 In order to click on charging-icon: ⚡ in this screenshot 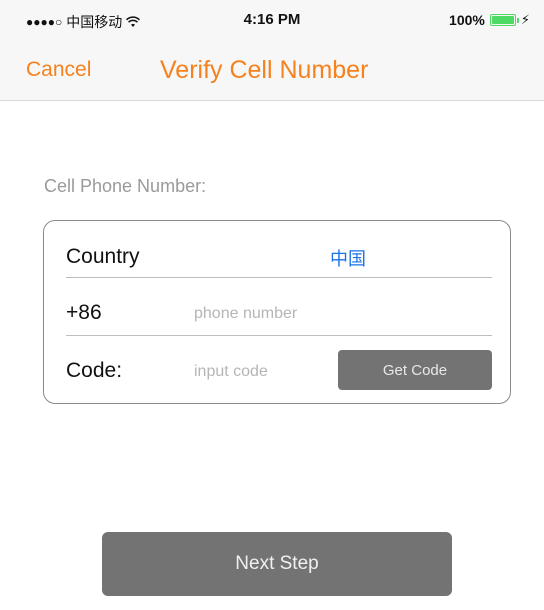, I will do `click(525, 19)`.